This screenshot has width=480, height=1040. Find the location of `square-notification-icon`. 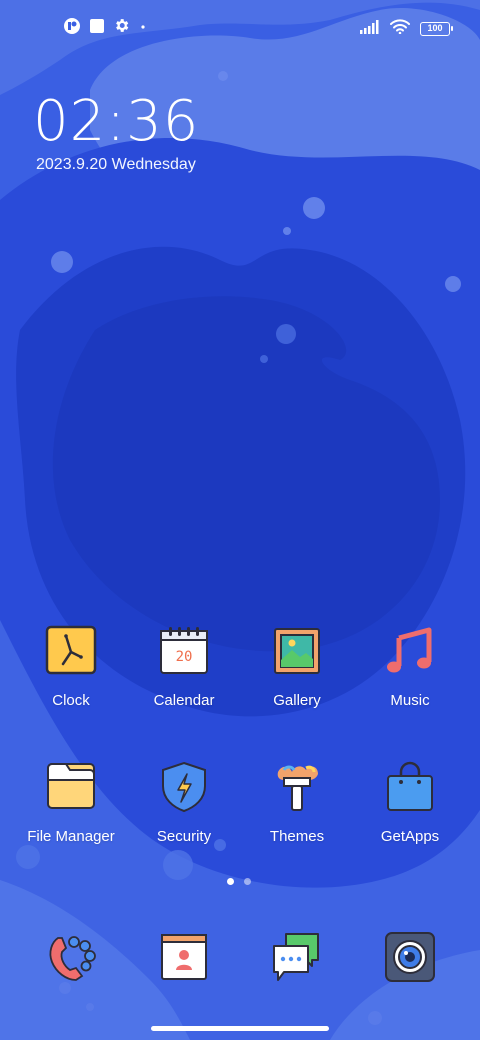

square-notification-icon is located at coordinates (97, 28).